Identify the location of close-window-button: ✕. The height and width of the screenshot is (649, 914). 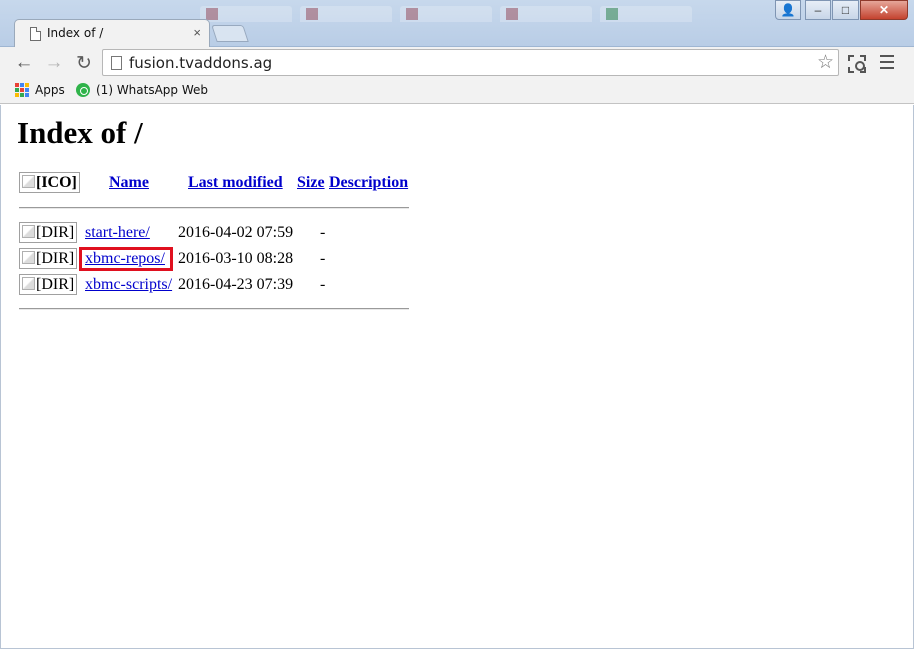
(884, 10).